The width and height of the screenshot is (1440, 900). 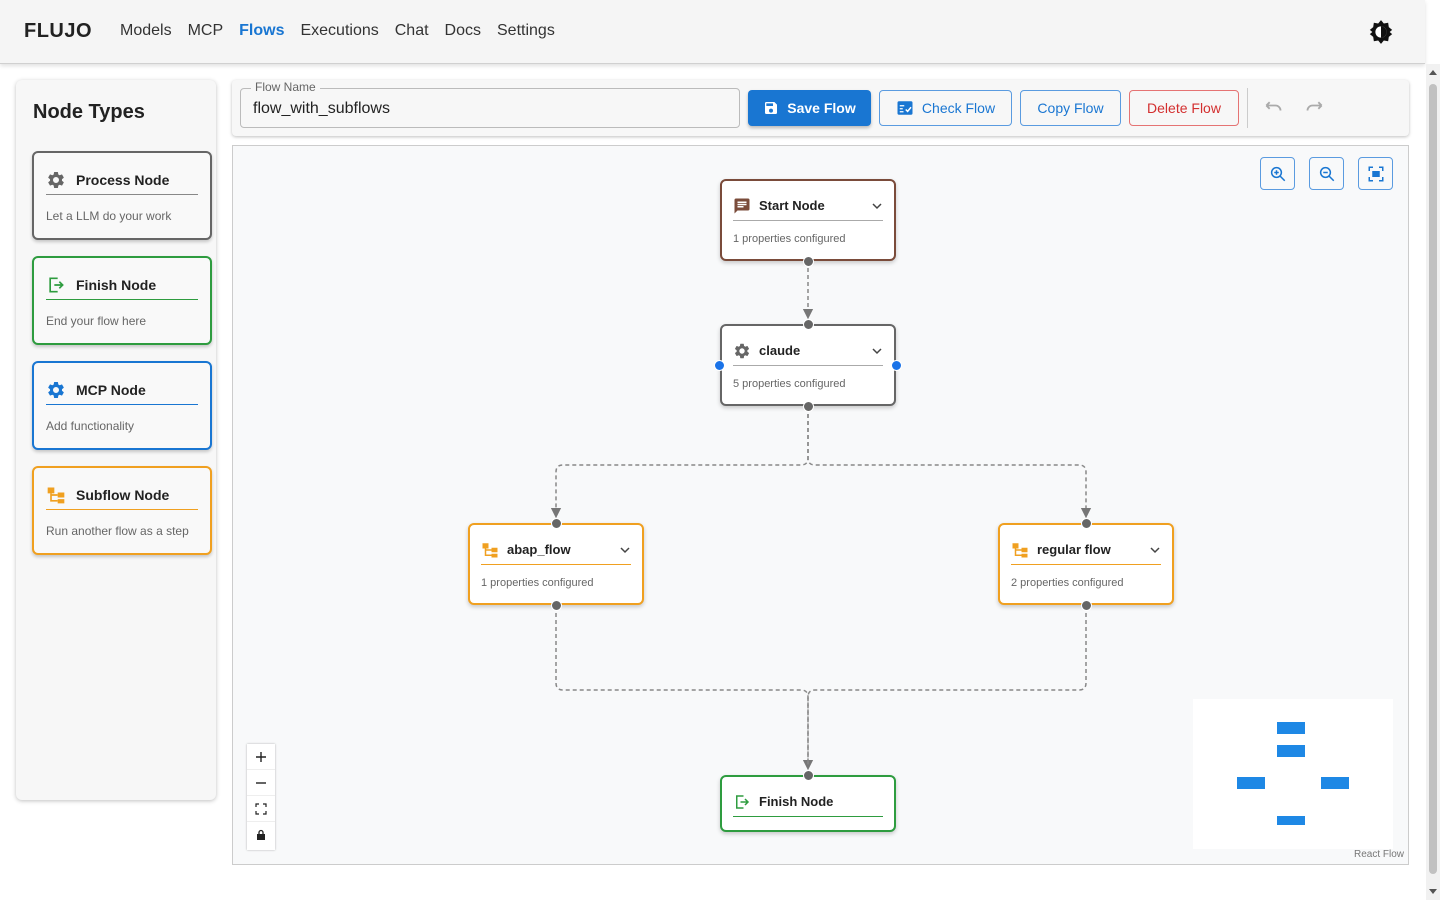 I want to click on save-flow-button: Save Flow, so click(x=809, y=108).